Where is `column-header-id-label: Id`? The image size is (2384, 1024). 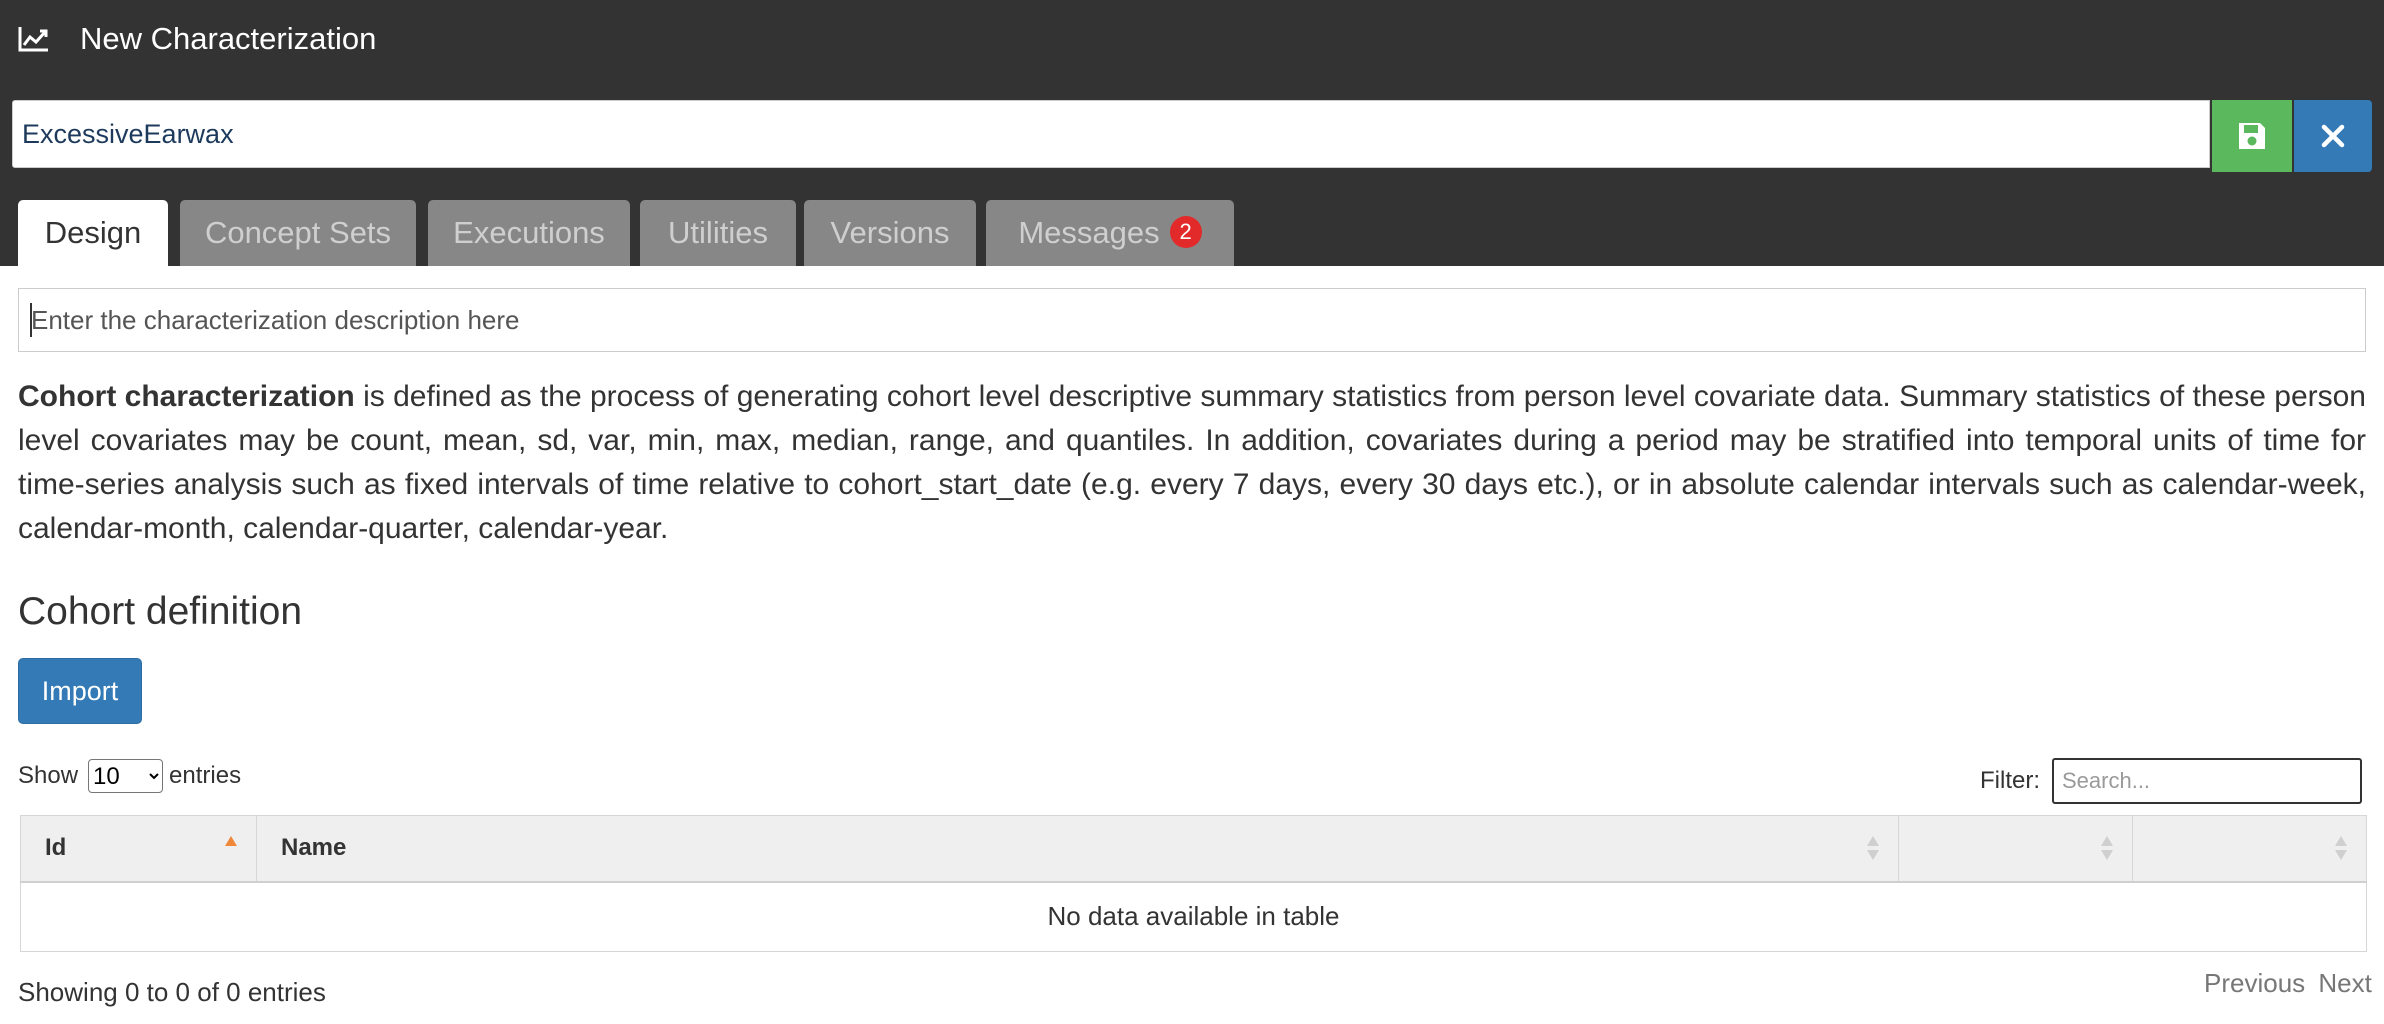
column-header-id-label: Id is located at coordinates (56, 848).